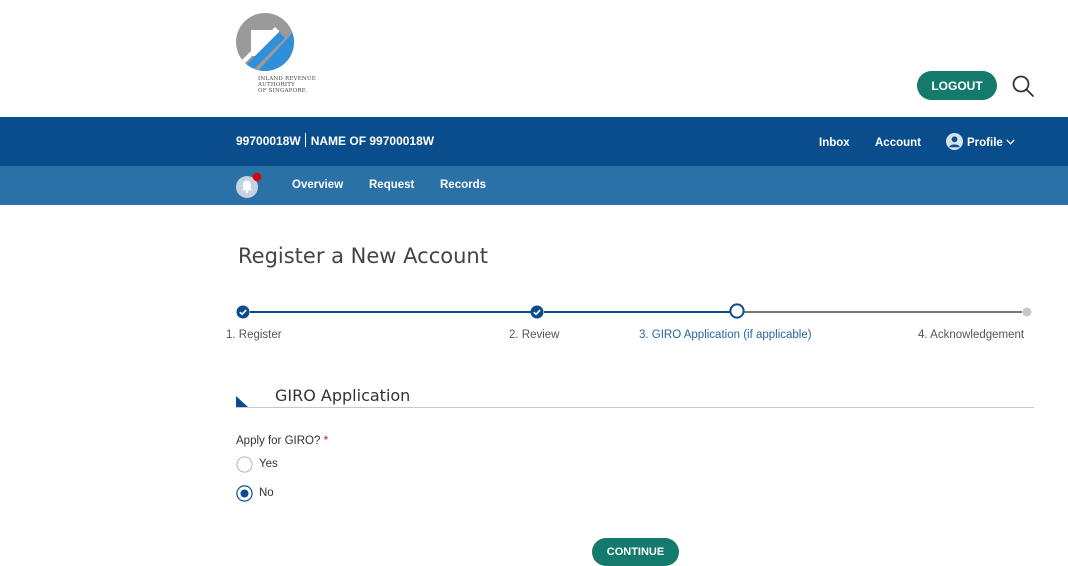 The width and height of the screenshot is (1068, 566). I want to click on chevron-down-icon, so click(1010, 142).